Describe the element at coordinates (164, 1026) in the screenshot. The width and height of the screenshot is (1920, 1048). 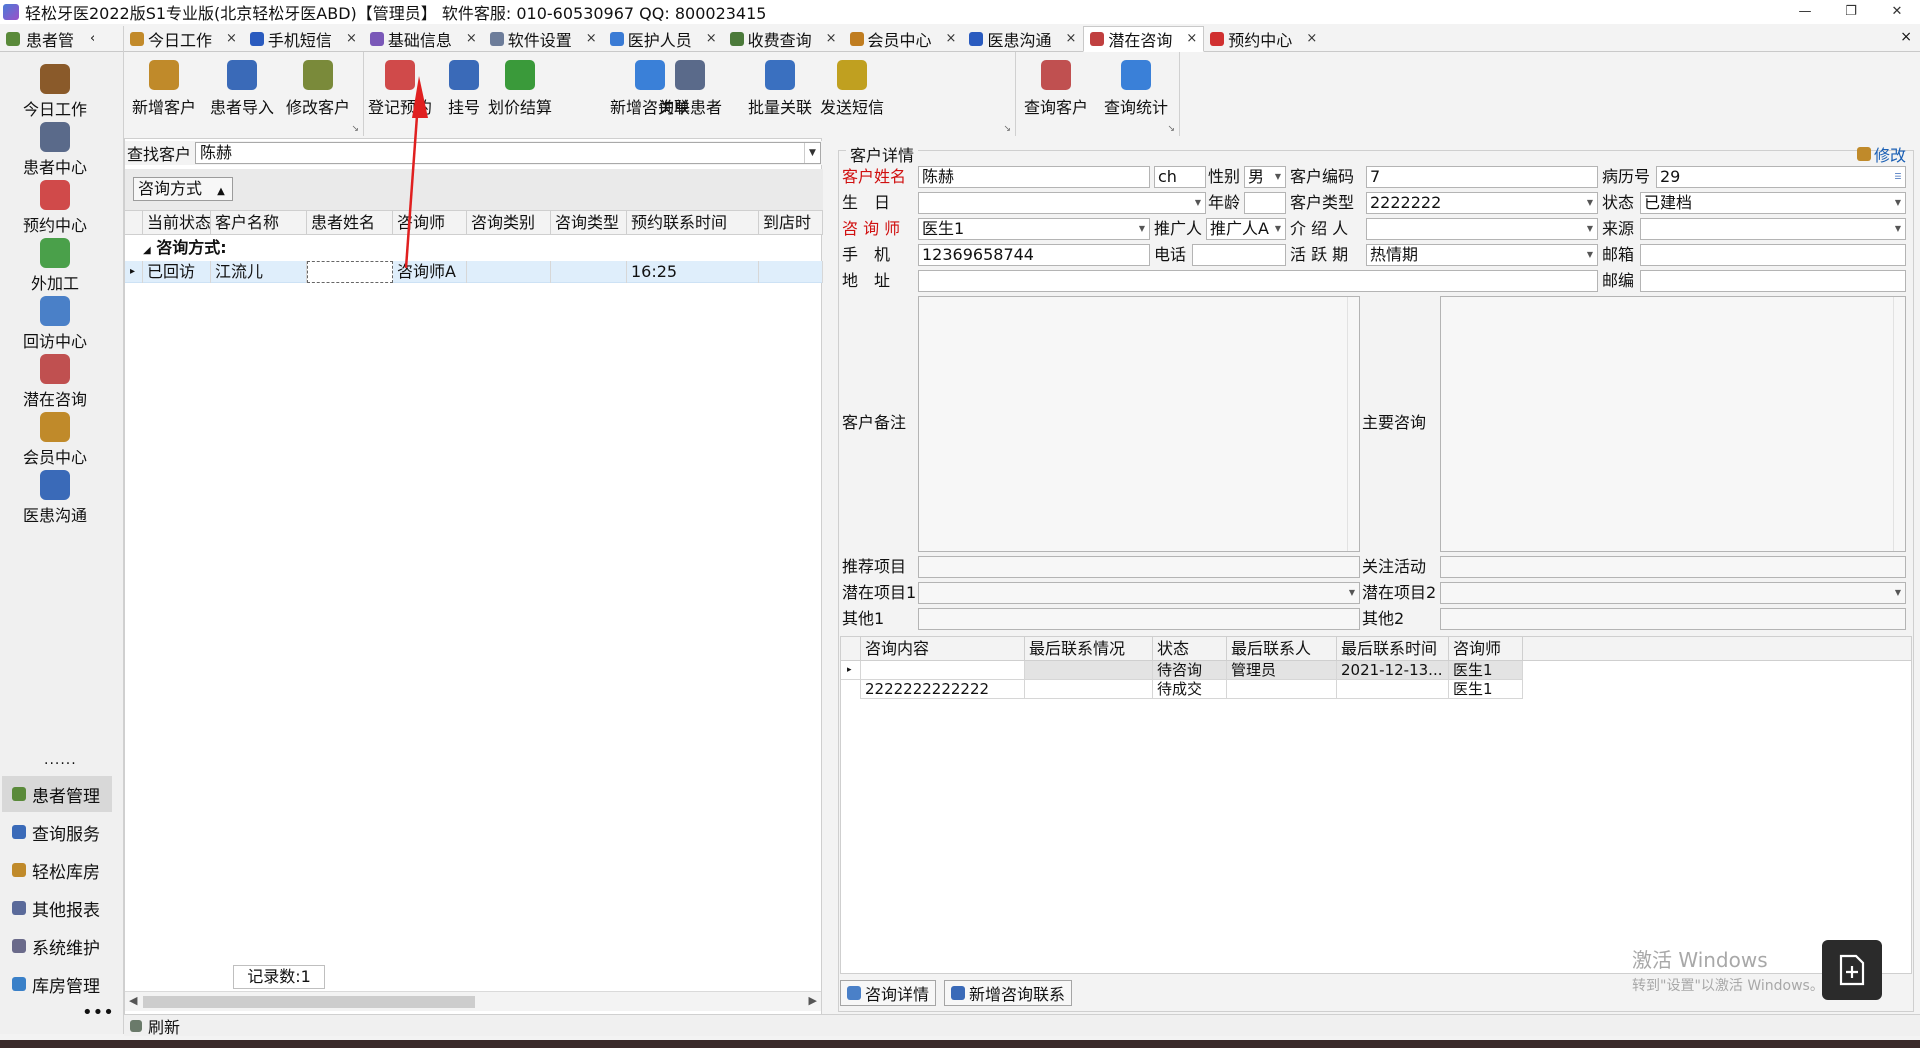
I see `refresh-button: 刷新` at that location.